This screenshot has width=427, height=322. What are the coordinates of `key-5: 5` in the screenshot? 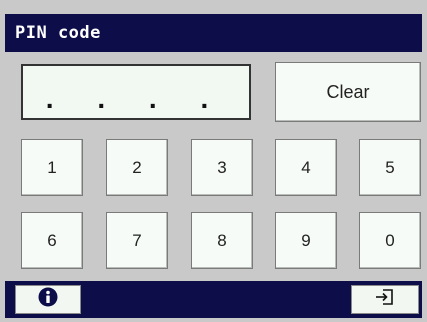 It's located at (390, 167).